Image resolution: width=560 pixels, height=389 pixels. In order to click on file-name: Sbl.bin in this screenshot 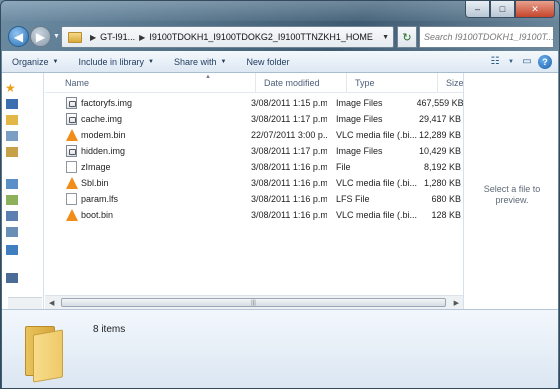, I will do `click(95, 183)`.